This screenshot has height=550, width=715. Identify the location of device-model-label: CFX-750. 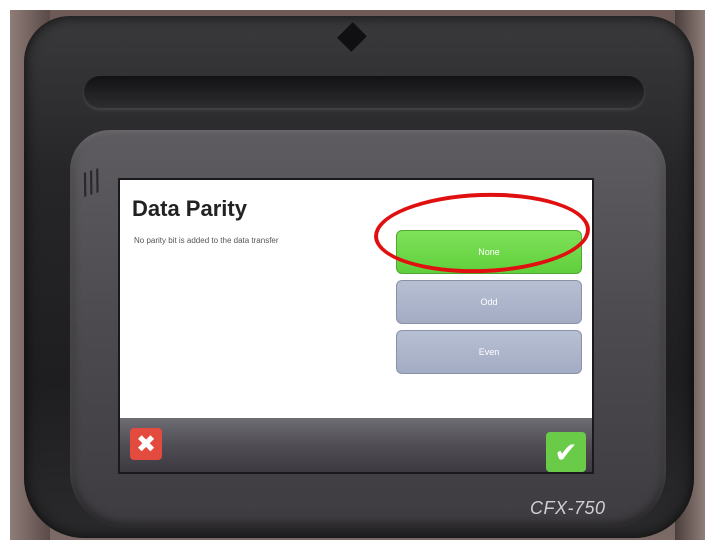
(568, 508).